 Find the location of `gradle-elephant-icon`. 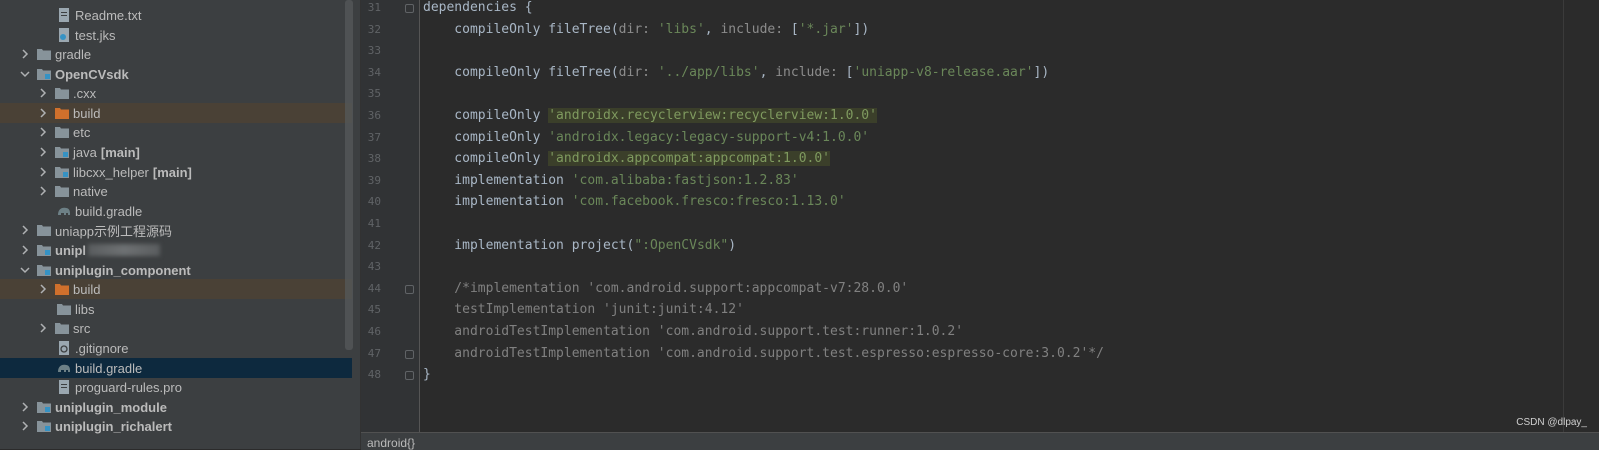

gradle-elephant-icon is located at coordinates (64, 211).